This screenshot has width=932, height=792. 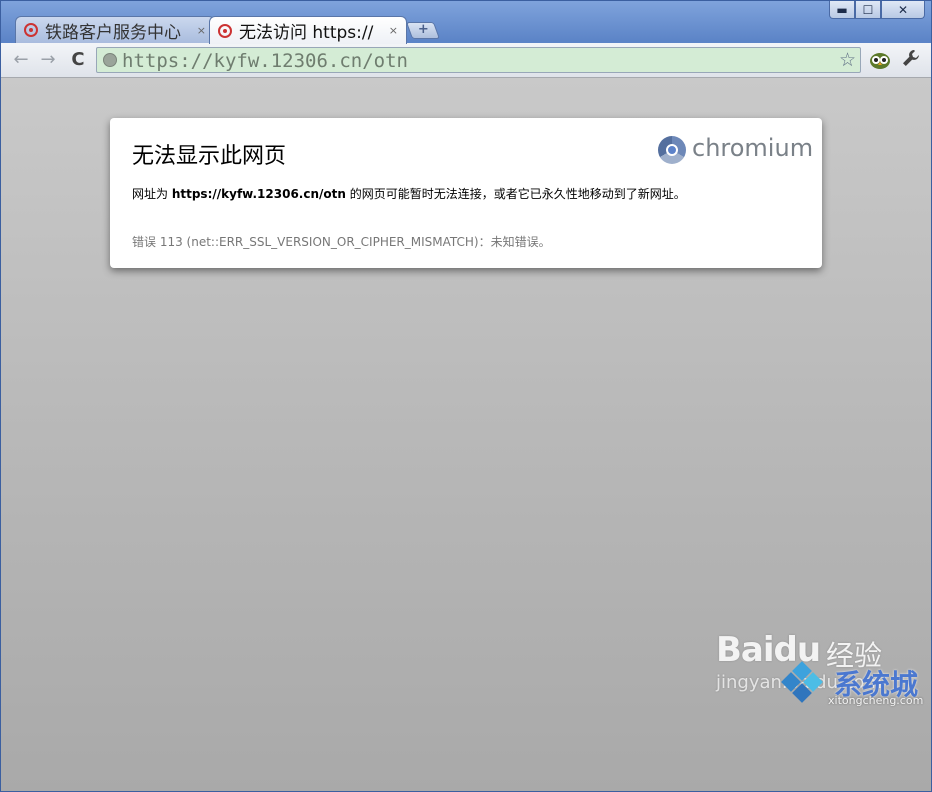 I want to click on forward-button: →, so click(x=48, y=60).